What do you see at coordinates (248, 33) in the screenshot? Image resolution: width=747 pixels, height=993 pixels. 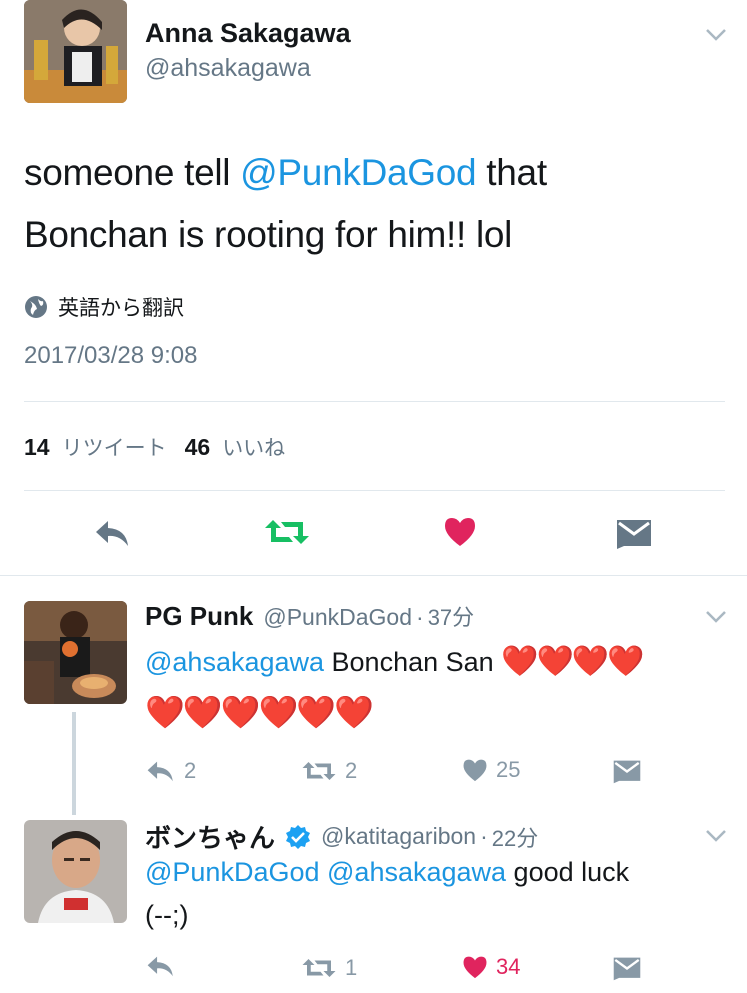 I see `author-name: Anna Sakagawa` at bounding box center [248, 33].